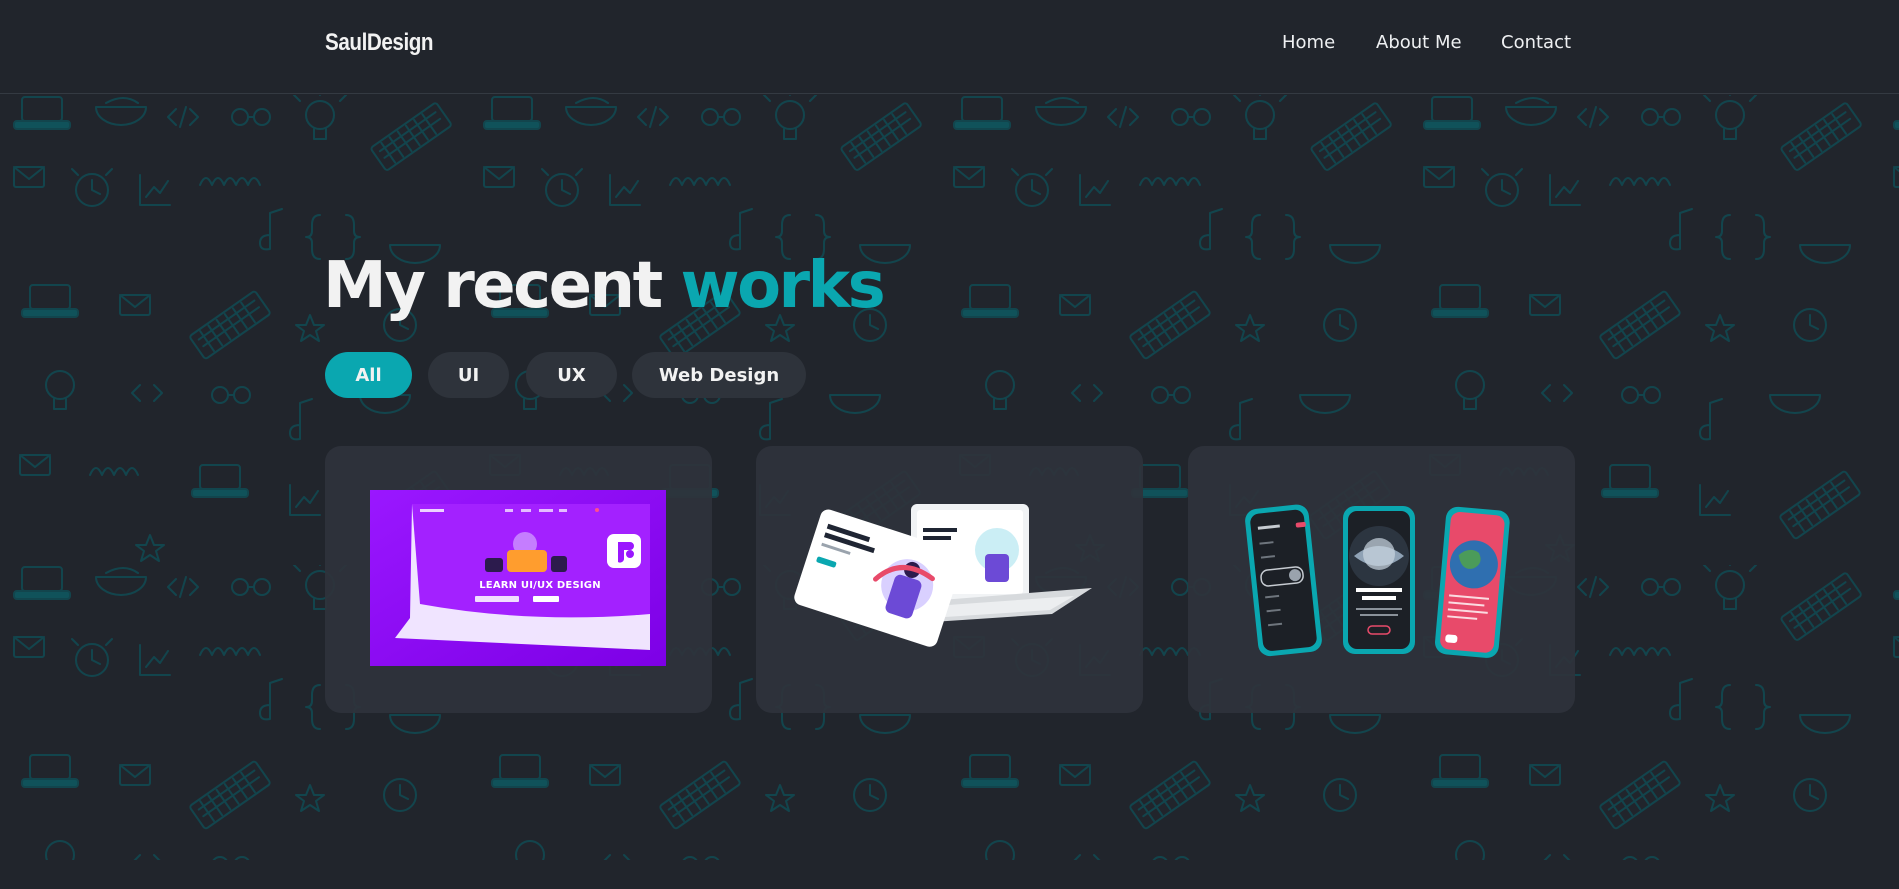 This screenshot has height=889, width=1899. What do you see at coordinates (468, 375) in the screenshot?
I see `filter-ui: UI` at bounding box center [468, 375].